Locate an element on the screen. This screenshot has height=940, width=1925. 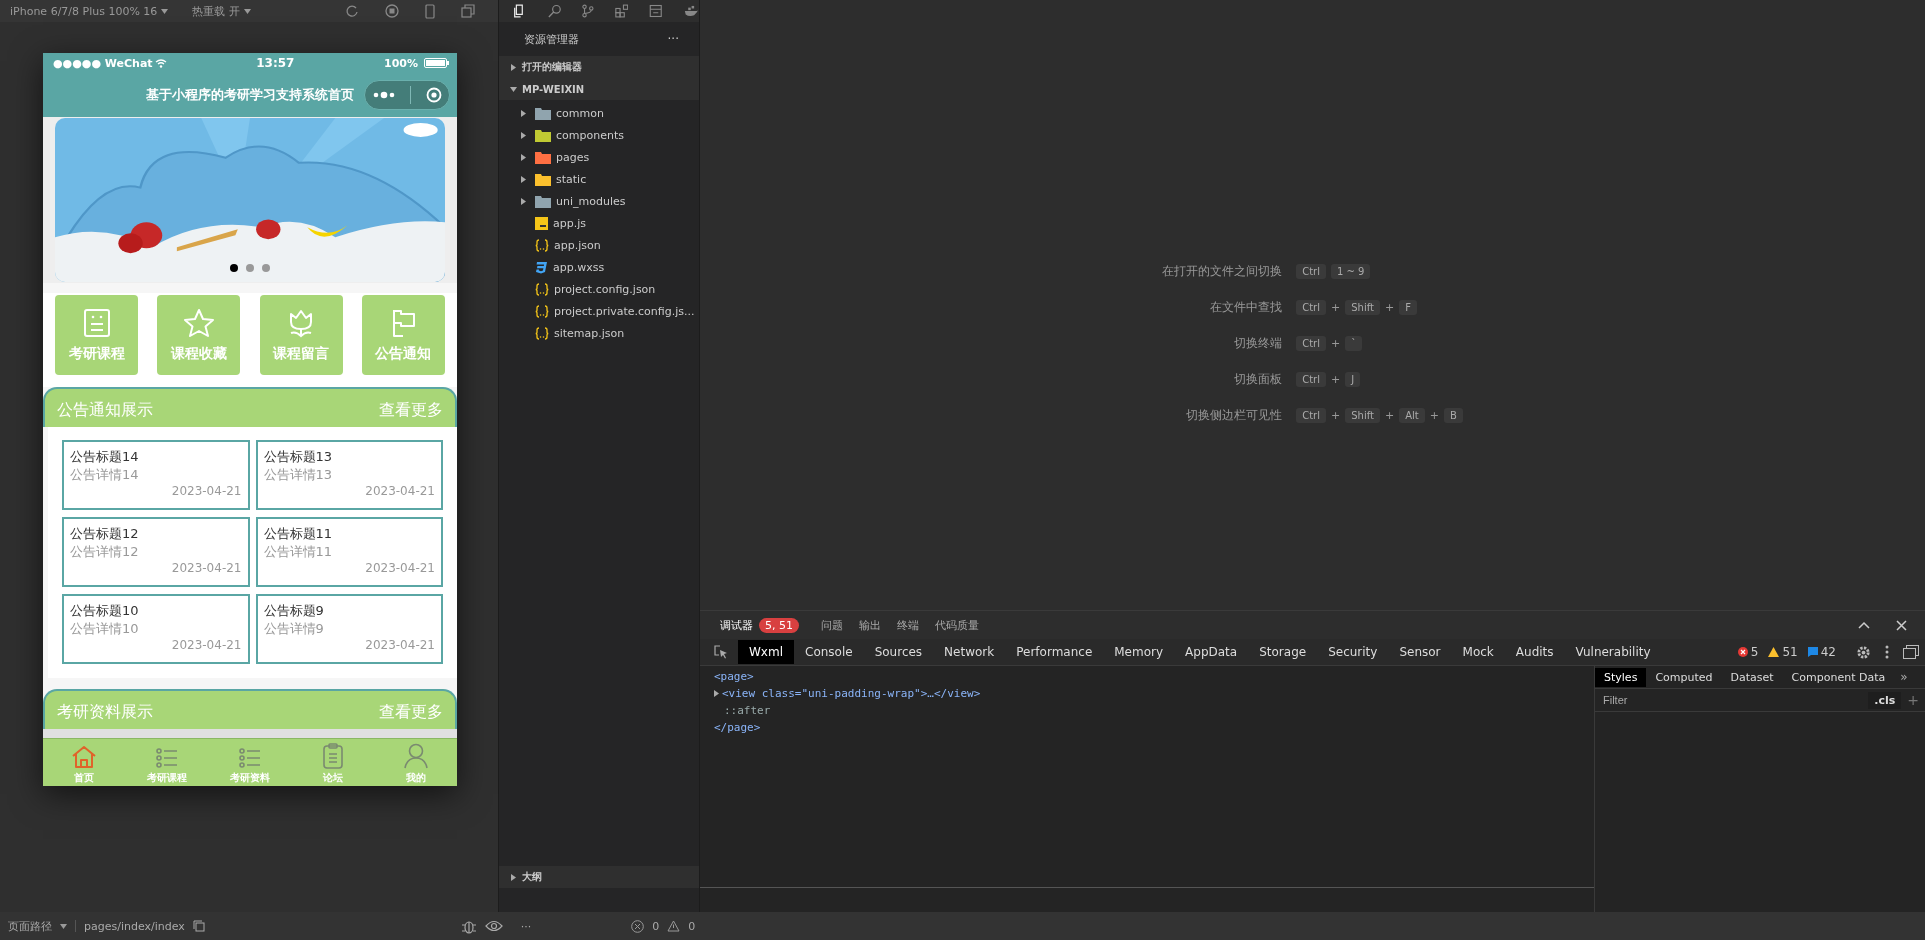
folder-item: components is located at coordinates (599, 135).